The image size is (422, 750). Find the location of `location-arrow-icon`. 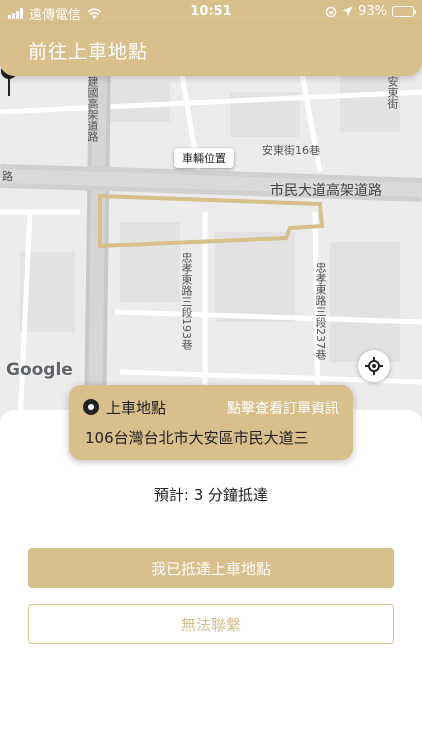

location-arrow-icon is located at coordinates (347, 11).